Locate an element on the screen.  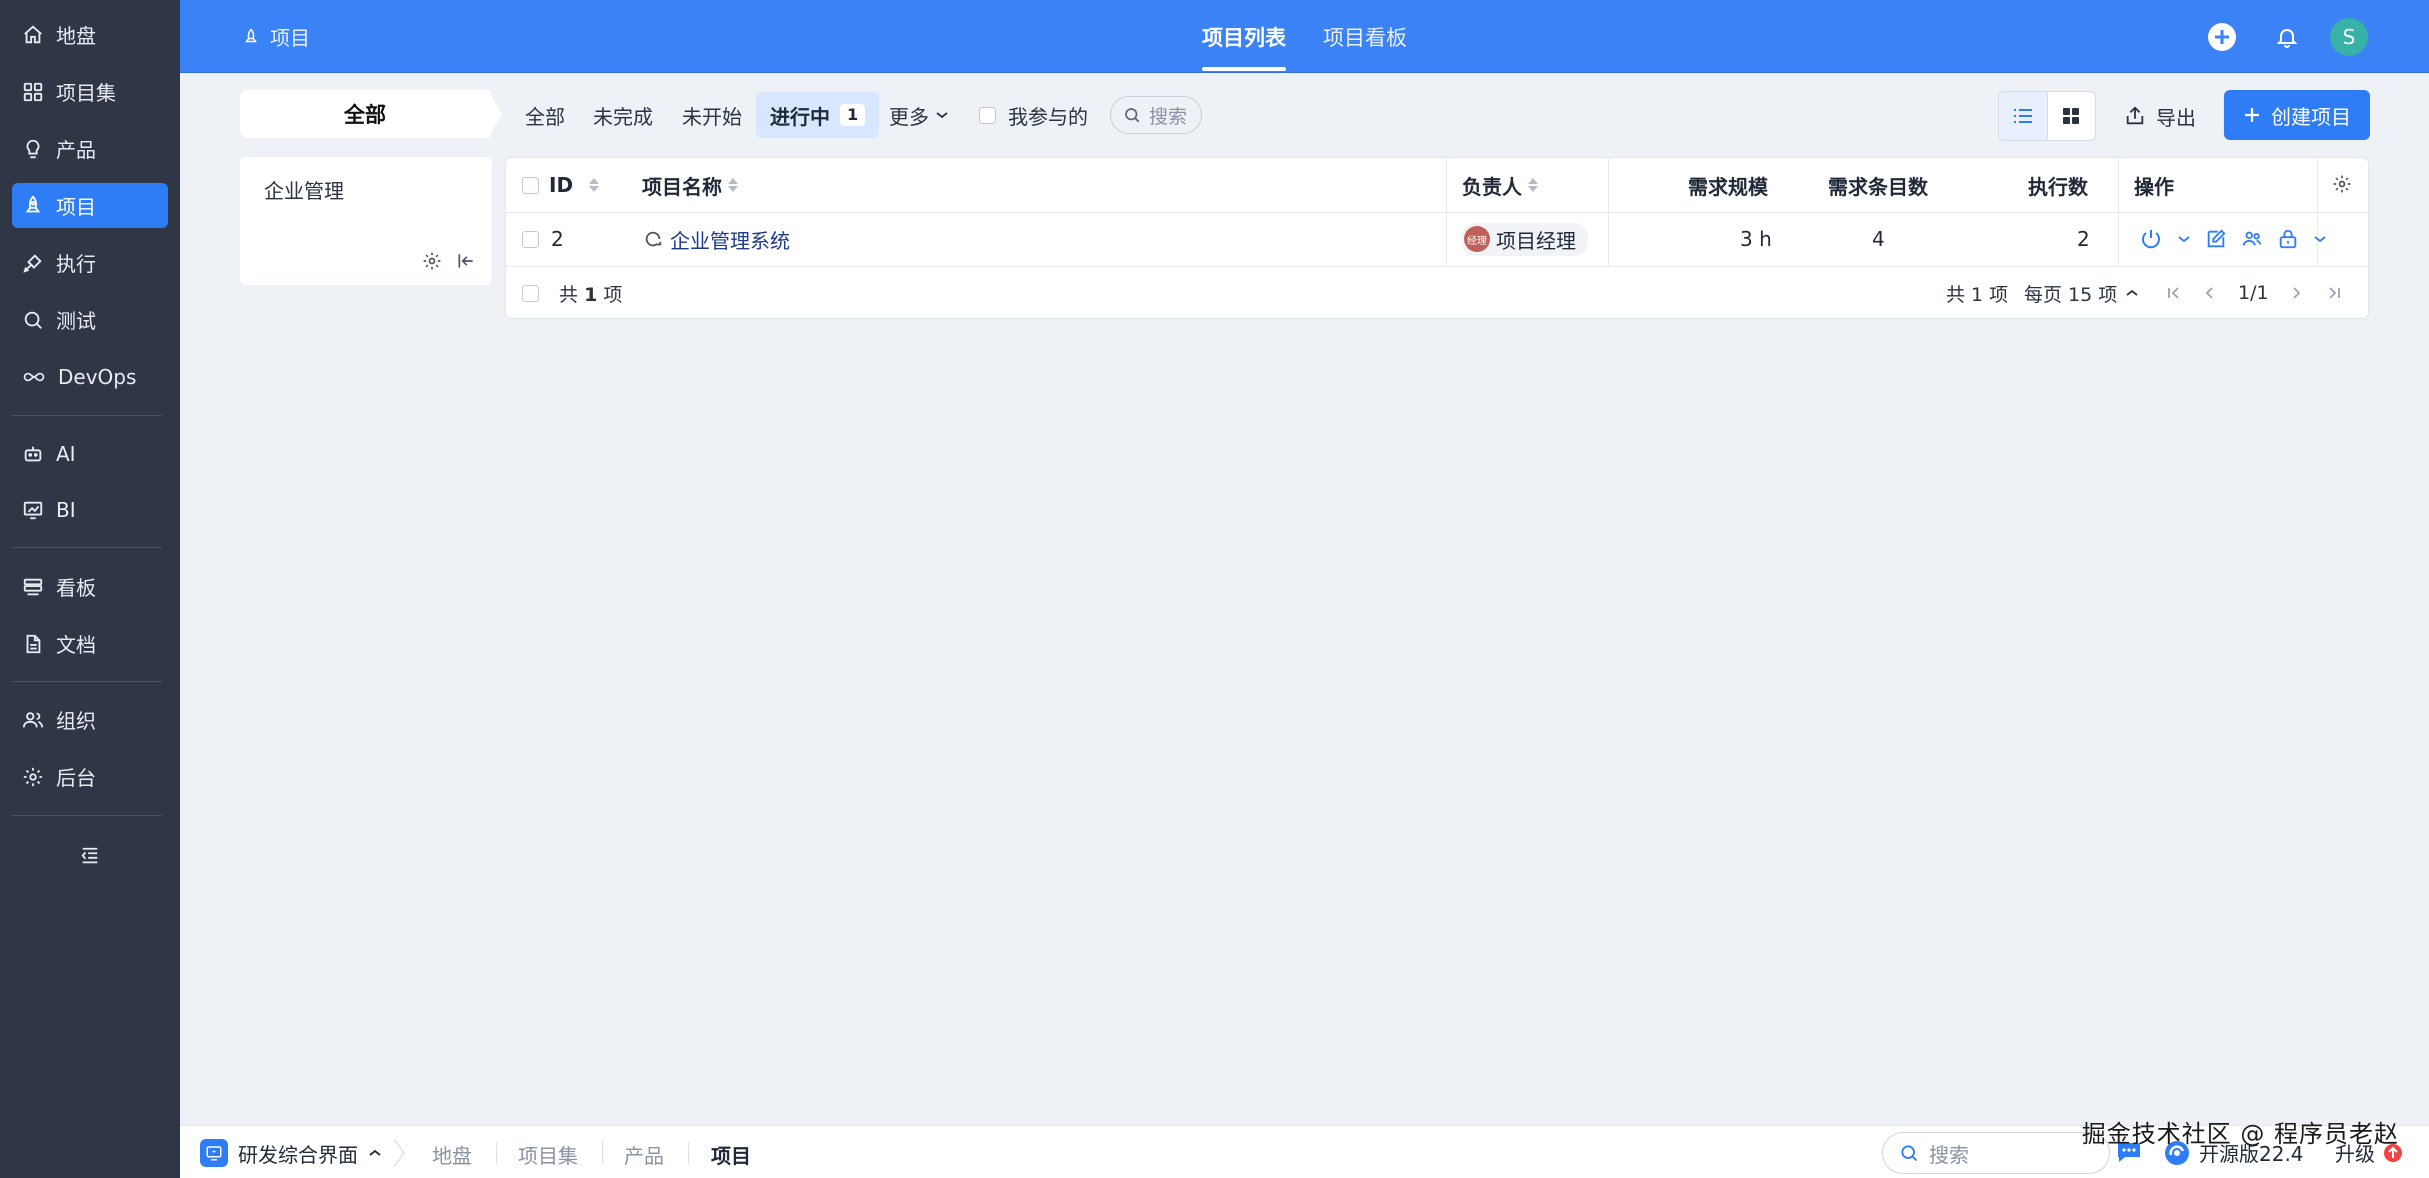
breadcrumb: 项目 is located at coordinates (276, 36).